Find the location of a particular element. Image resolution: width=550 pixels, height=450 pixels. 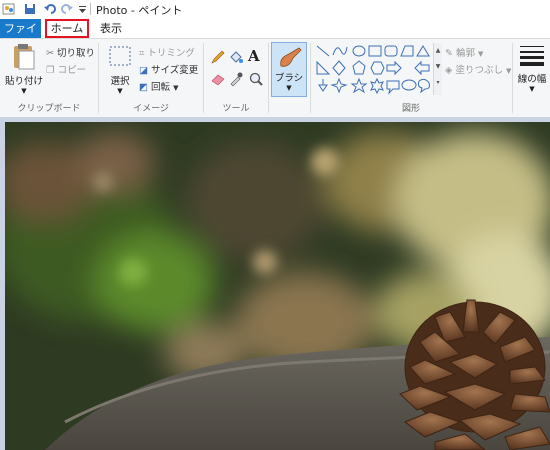

crop-icon: ⌗ is located at coordinates (142, 53).